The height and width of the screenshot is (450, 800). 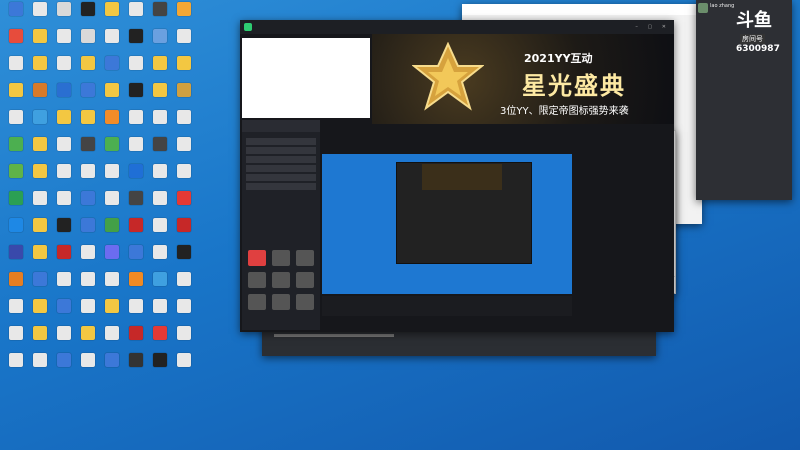 What do you see at coordinates (447, 224) in the screenshot?
I see `stream-preview` at bounding box center [447, 224].